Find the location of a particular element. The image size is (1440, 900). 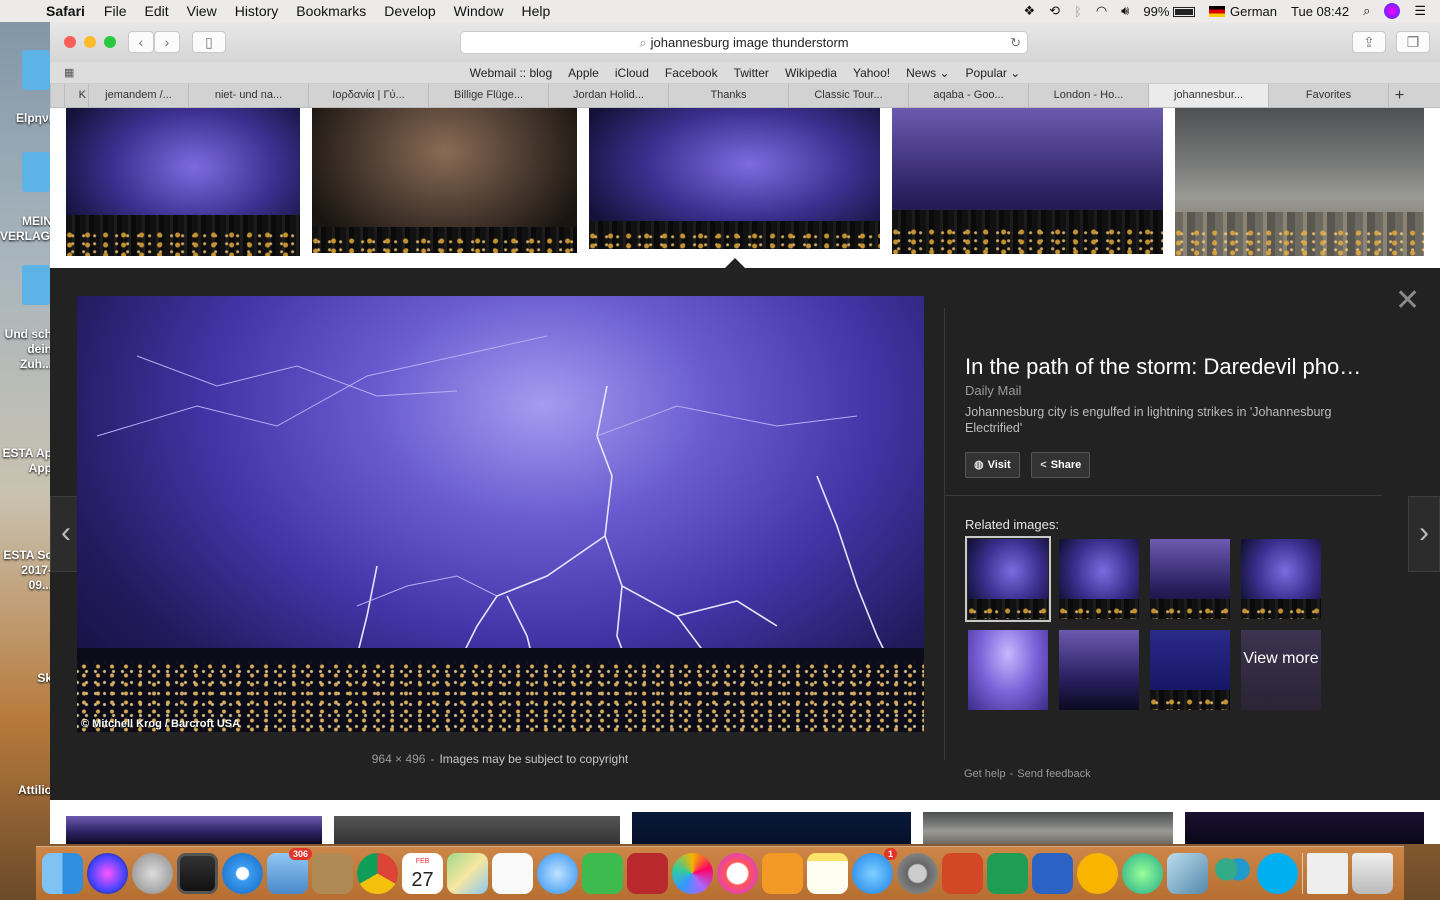

result-image-thumbnail-selected is located at coordinates (734, 178).